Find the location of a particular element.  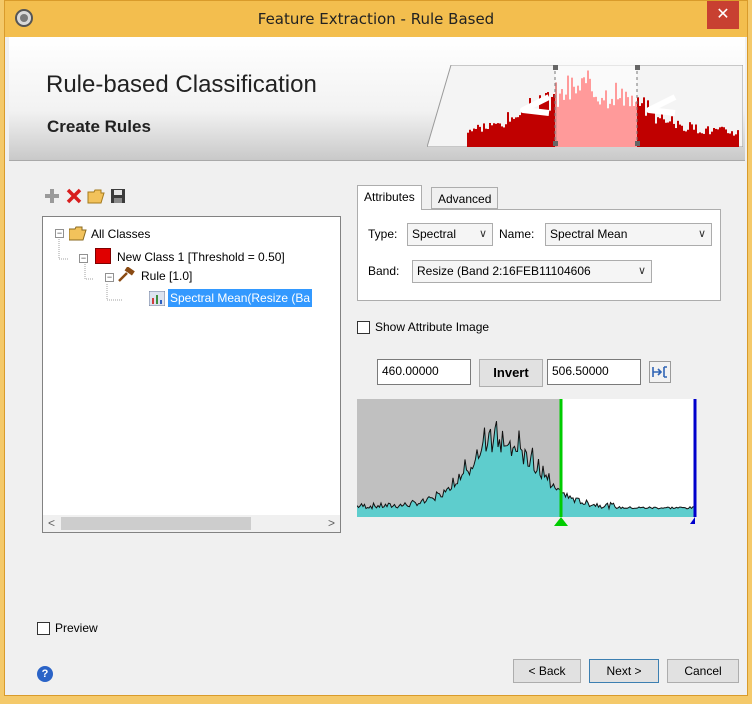

banner-histogram-graphic is located at coordinates (585, 106).